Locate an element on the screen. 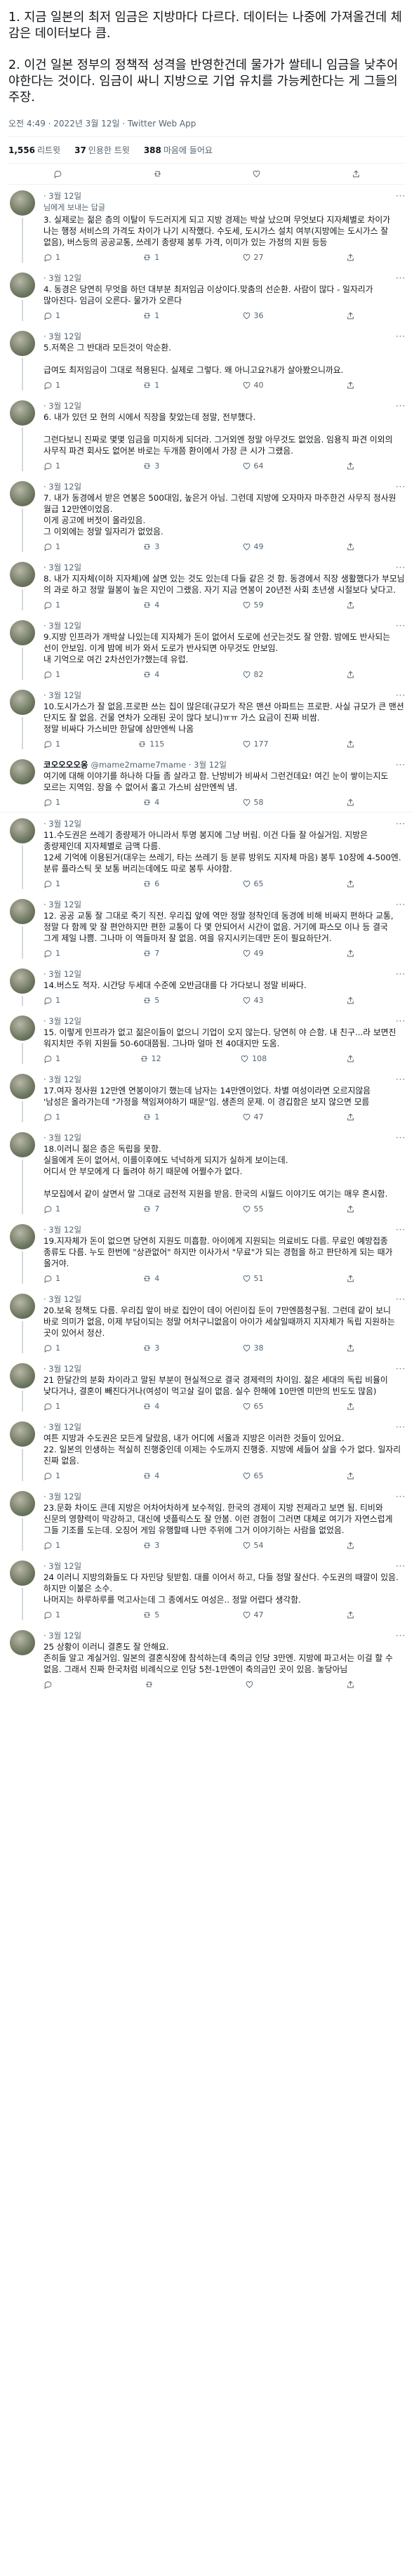  like-button: 40 is located at coordinates (253, 385).